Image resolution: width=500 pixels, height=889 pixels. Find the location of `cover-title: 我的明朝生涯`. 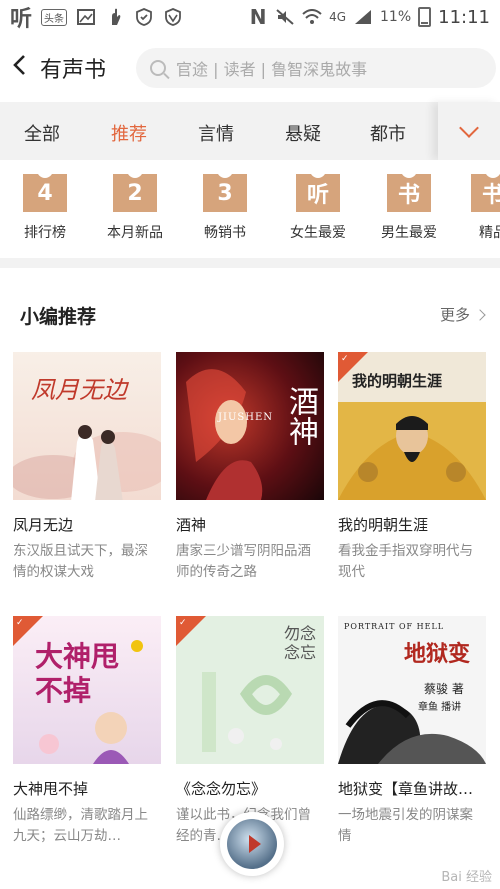

cover-title: 我的明朝生涯 is located at coordinates (397, 381).